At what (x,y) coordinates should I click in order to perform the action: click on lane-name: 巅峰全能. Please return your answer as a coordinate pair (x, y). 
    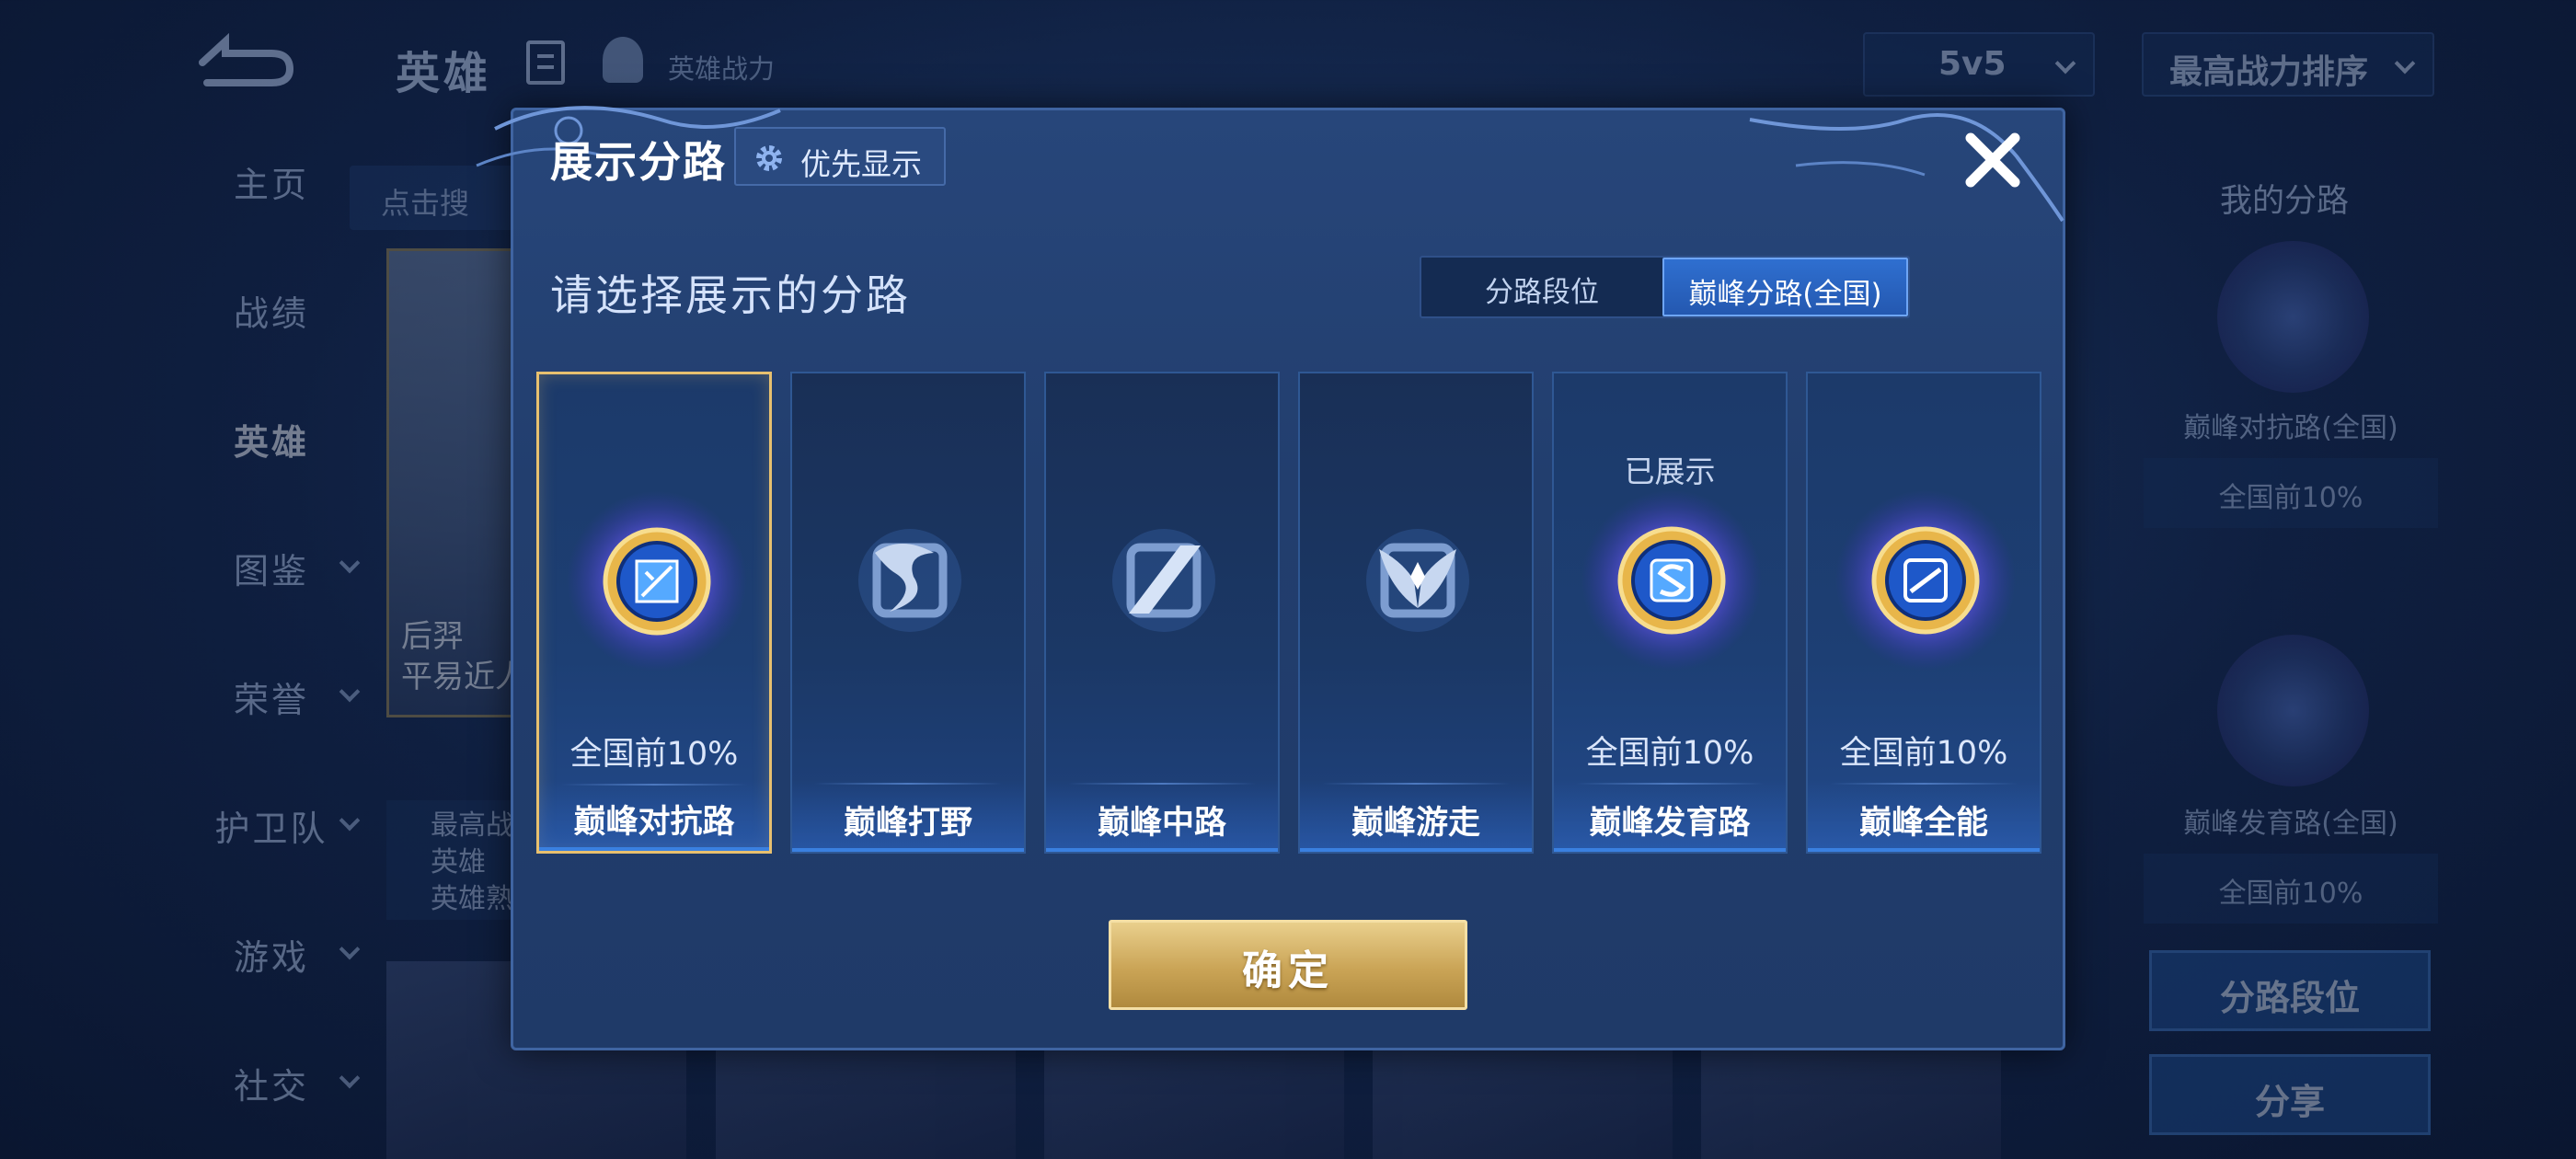
    Looking at the image, I should click on (1924, 816).